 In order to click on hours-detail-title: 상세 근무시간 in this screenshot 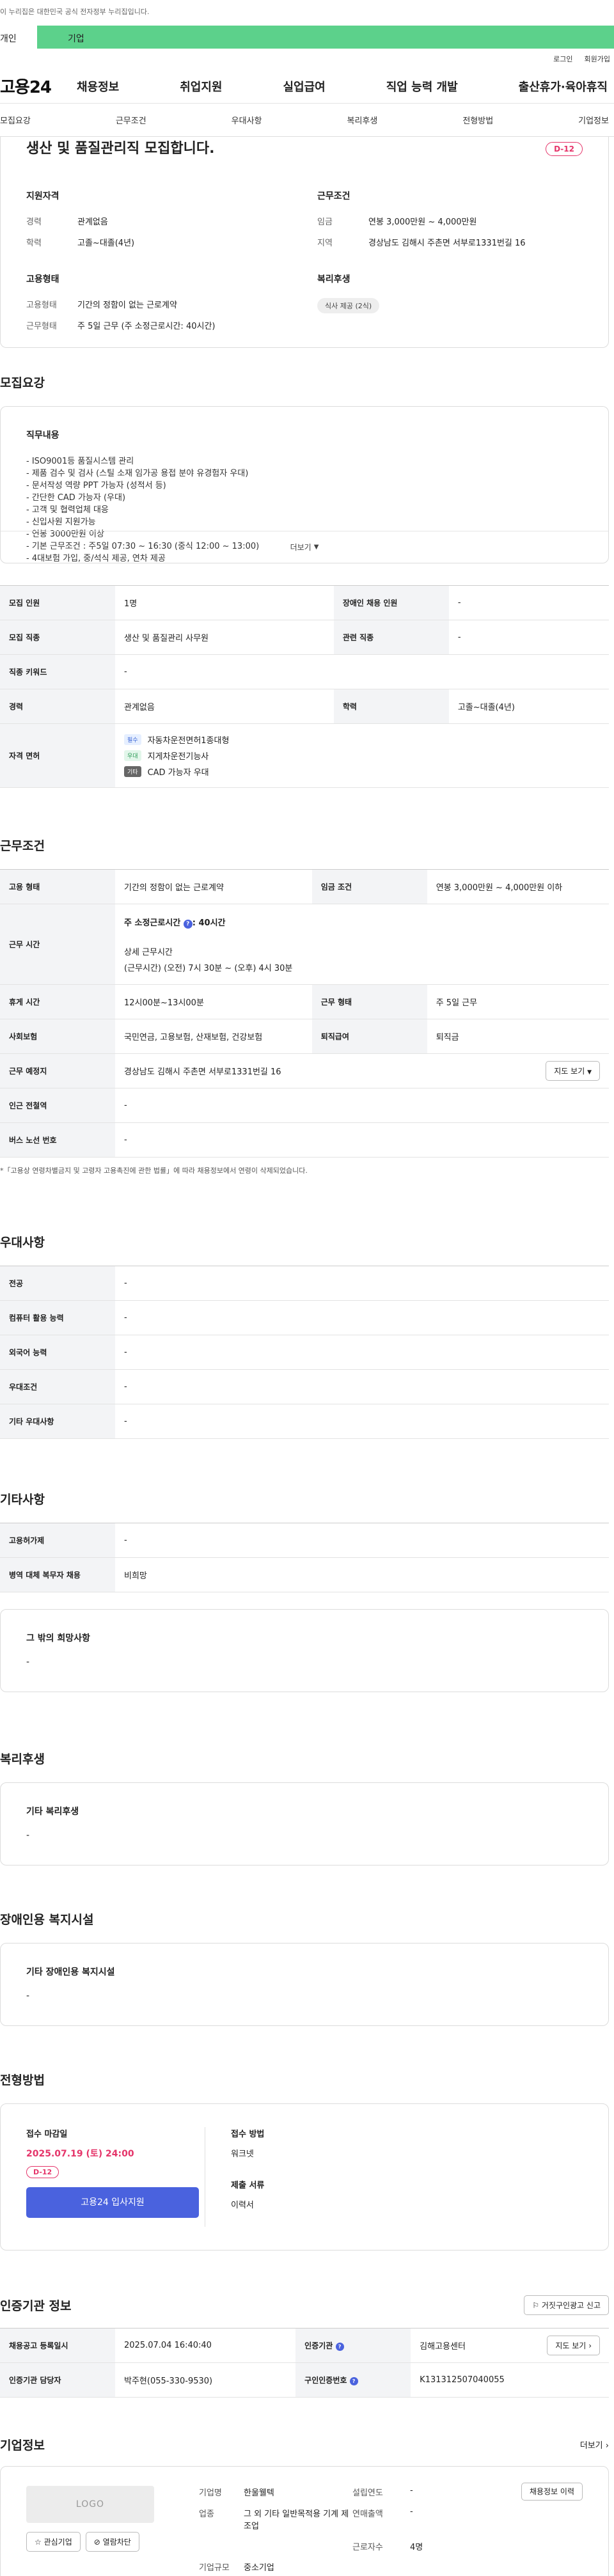, I will do `click(148, 952)`.